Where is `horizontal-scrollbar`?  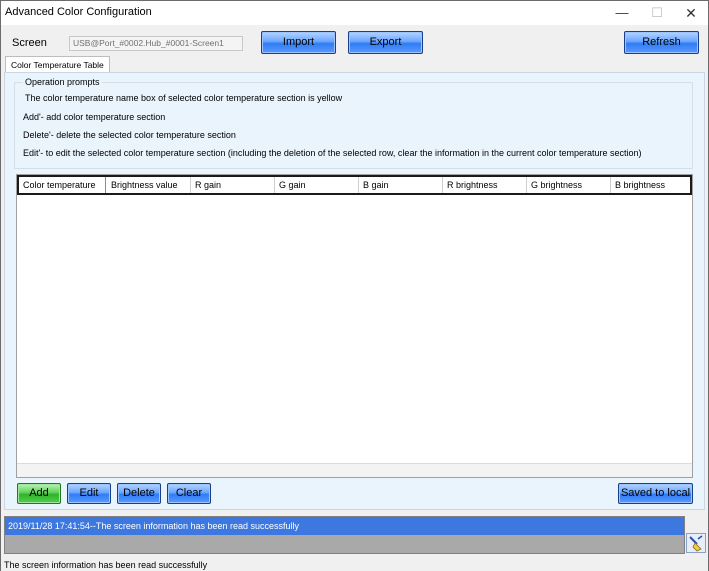
horizontal-scrollbar is located at coordinates (354, 470).